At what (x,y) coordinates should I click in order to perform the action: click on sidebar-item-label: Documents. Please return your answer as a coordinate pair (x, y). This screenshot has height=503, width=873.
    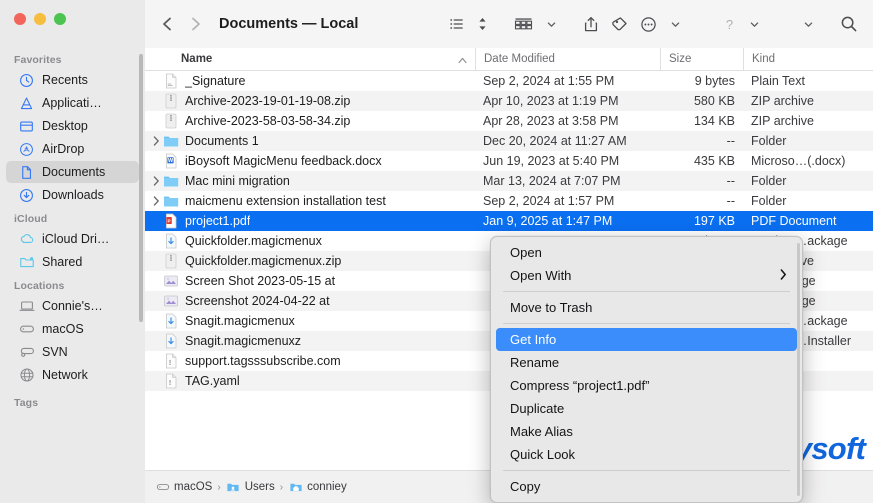
    Looking at the image, I should click on (74, 172).